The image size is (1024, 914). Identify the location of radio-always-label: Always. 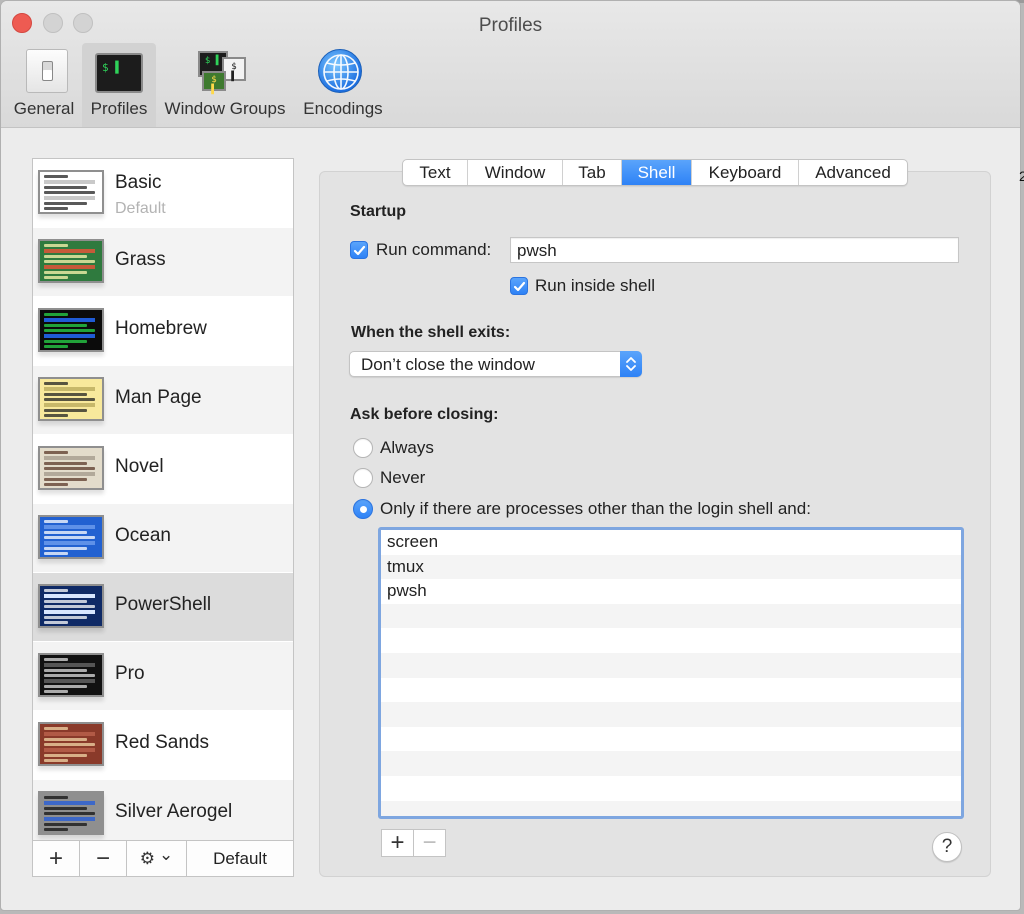
(407, 447).